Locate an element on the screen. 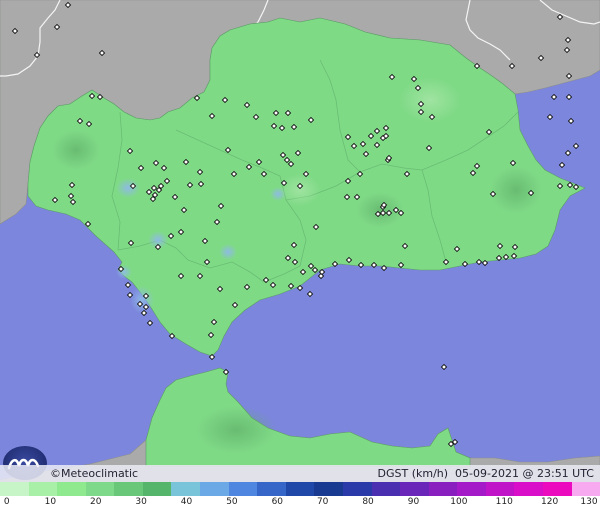 This screenshot has width=600, height=517. date-label: 05-09-2021 is located at coordinates (487, 473).